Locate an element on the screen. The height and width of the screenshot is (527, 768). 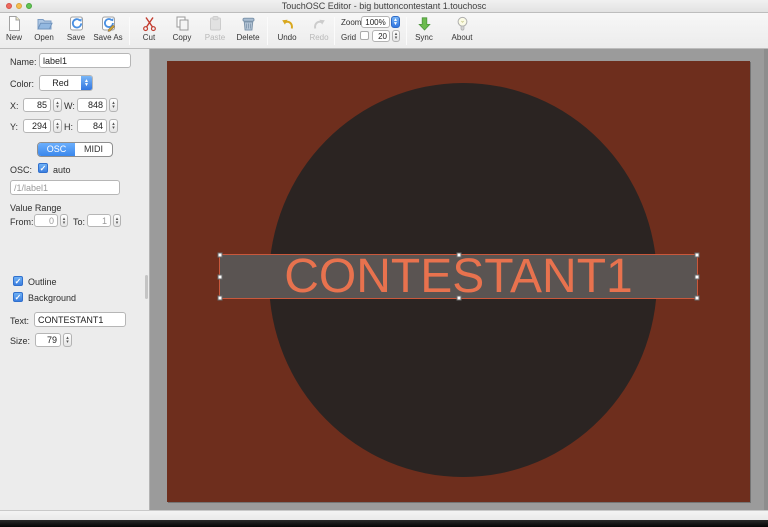
h-label: H: is located at coordinates (68, 127).